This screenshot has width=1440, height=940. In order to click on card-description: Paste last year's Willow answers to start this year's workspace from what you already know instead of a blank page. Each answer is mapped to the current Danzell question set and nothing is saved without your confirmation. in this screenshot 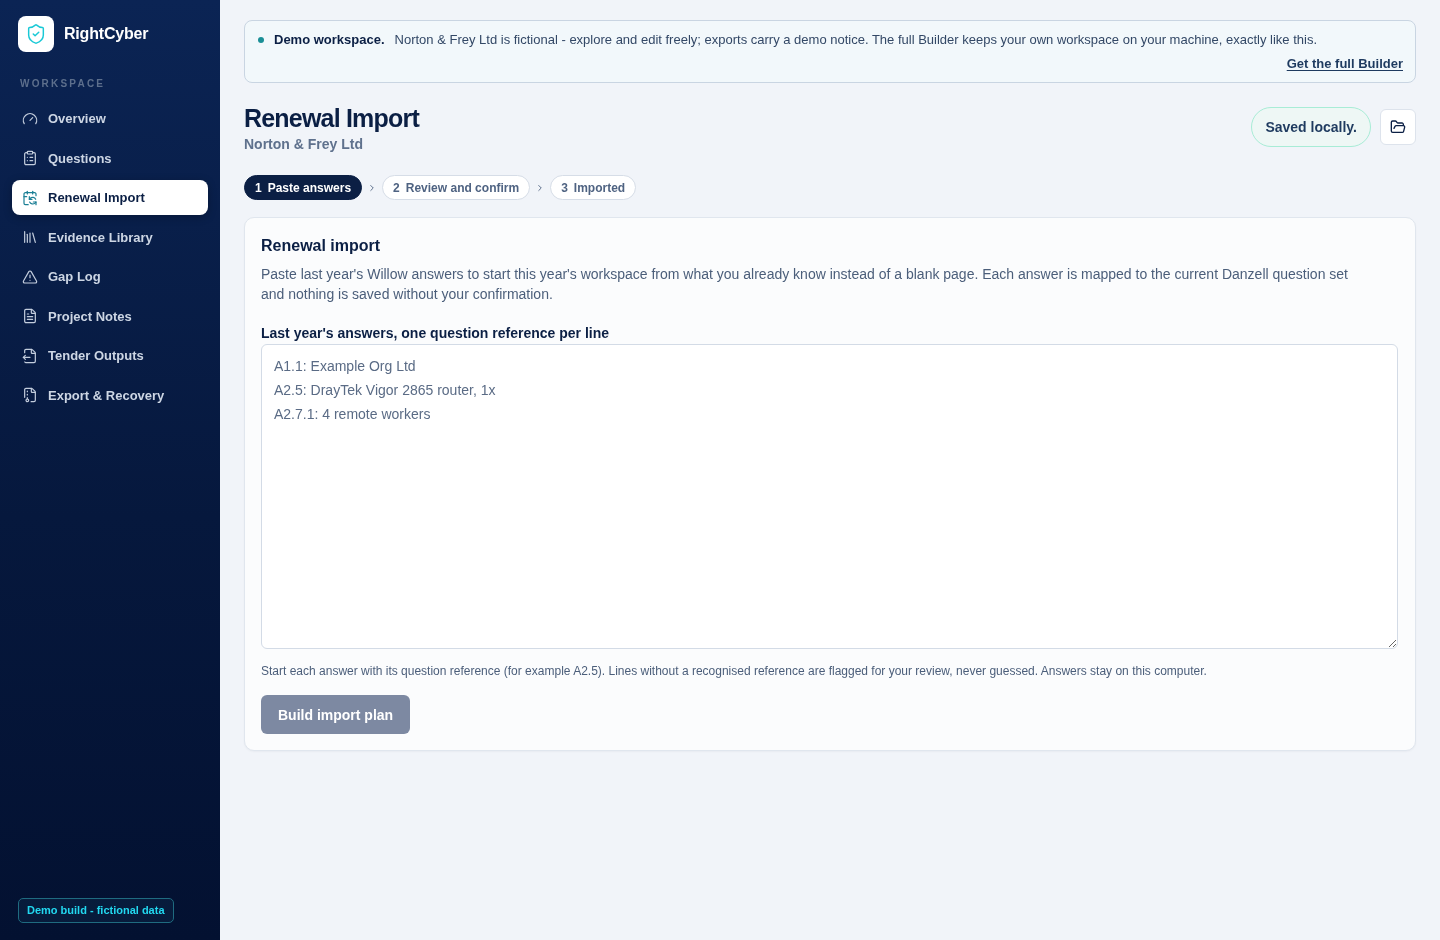, I will do `click(805, 284)`.